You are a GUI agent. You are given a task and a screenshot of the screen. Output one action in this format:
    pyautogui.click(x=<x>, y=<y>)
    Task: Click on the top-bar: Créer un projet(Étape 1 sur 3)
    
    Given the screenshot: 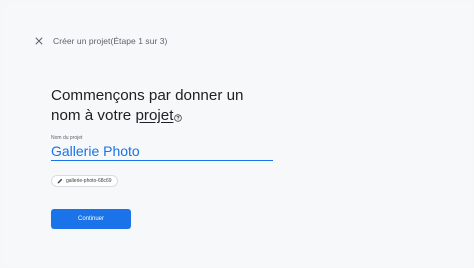 What is the action you would take?
    pyautogui.click(x=99, y=41)
    